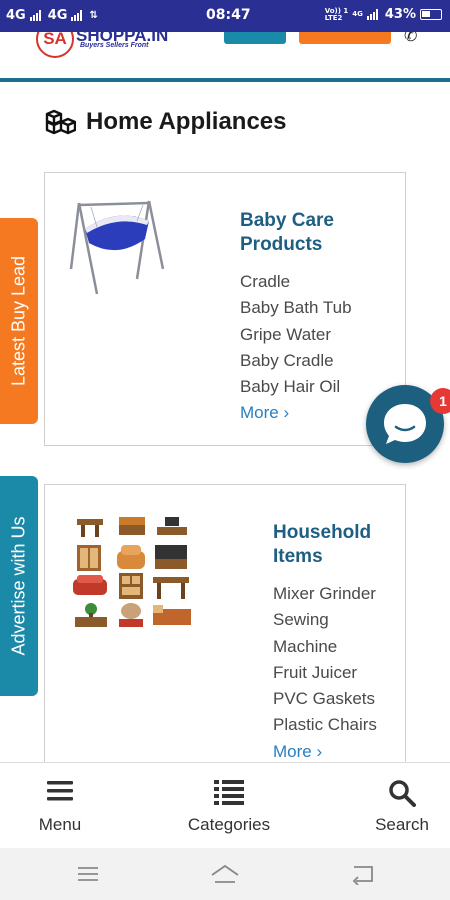 The width and height of the screenshot is (450, 900). I want to click on clock: 08:47, so click(228, 15).